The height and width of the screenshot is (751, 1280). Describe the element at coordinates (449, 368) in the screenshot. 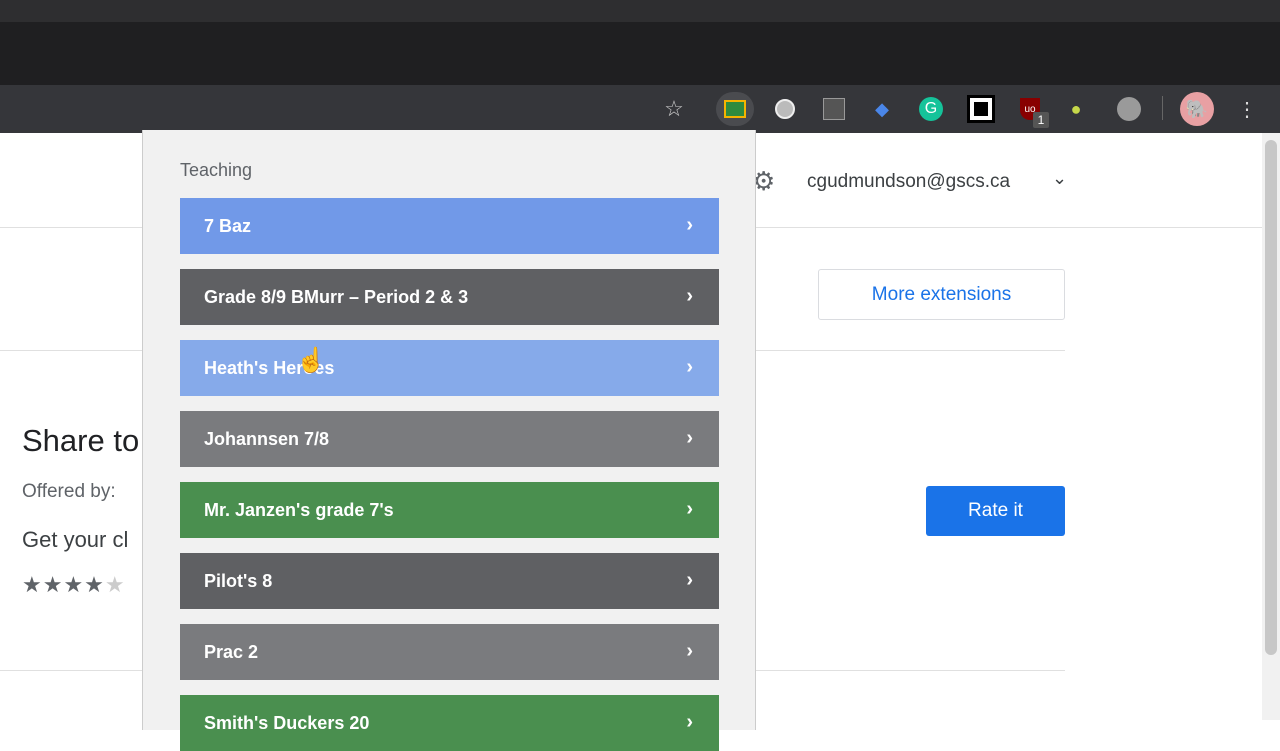

I see `class-item: Heath's Heroes ›` at that location.